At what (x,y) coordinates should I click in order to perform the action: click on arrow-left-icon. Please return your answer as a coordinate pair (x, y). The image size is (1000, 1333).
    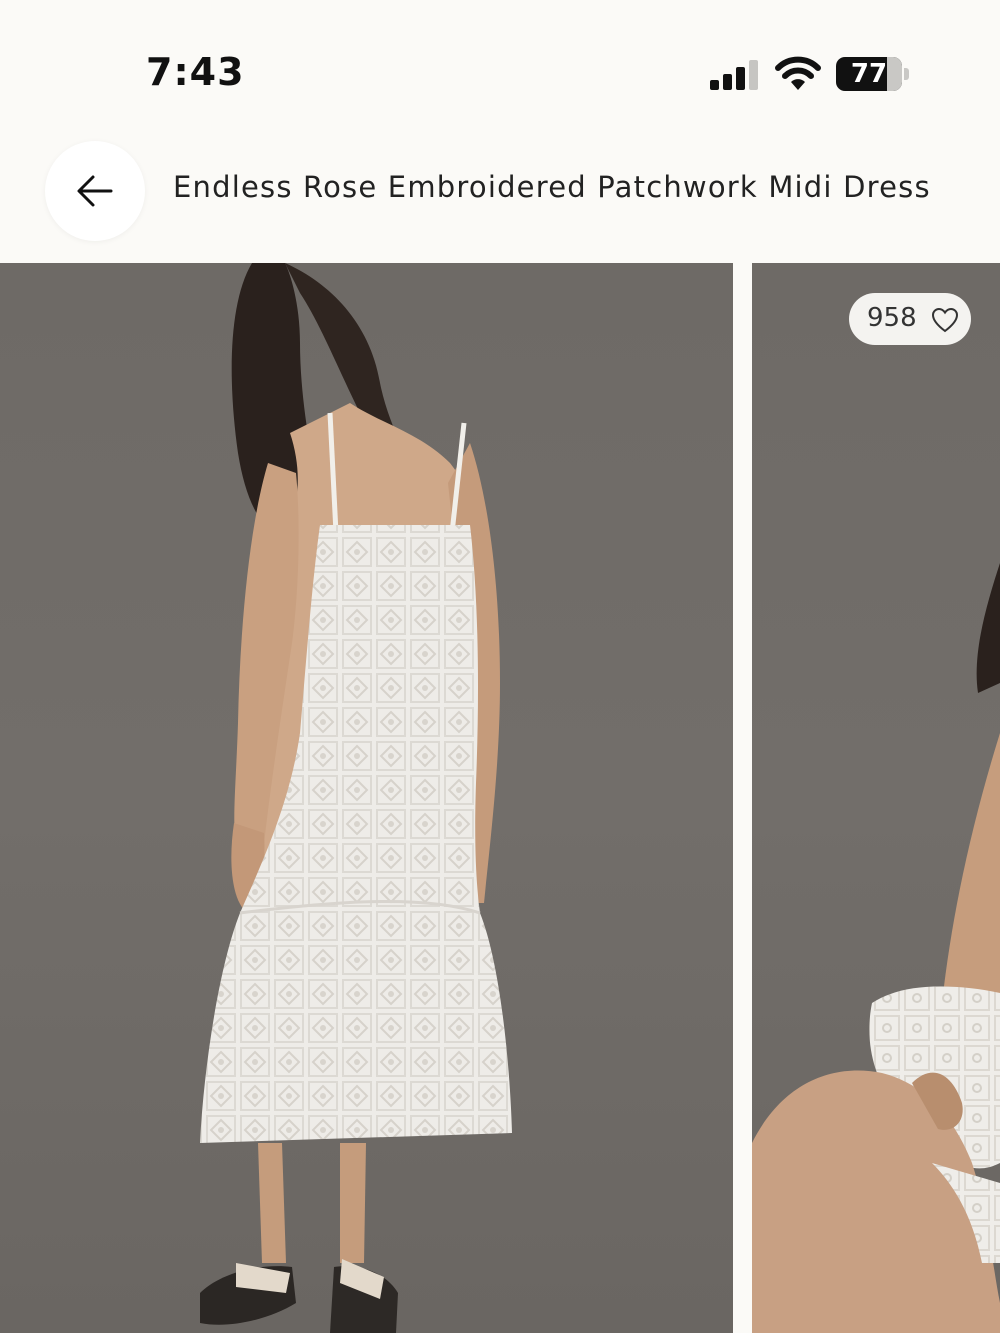
    Looking at the image, I should click on (95, 191).